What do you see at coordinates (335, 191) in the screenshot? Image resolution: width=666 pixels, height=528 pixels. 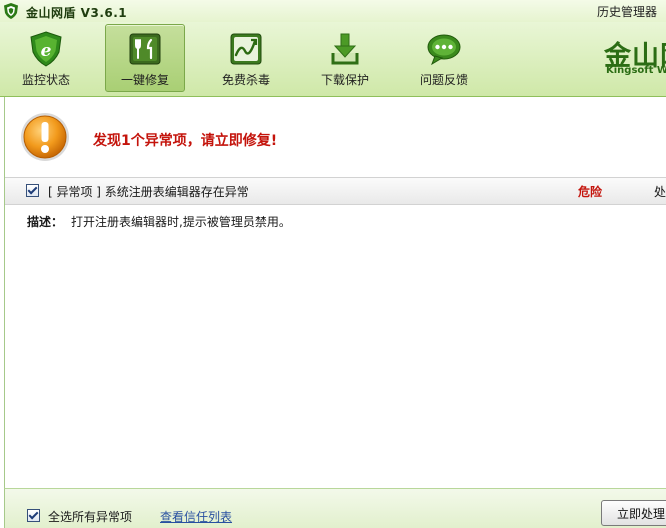 I see `issue-row: [ 异常项 ] 系统注册表编辑器存在异常 危险 处` at bounding box center [335, 191].